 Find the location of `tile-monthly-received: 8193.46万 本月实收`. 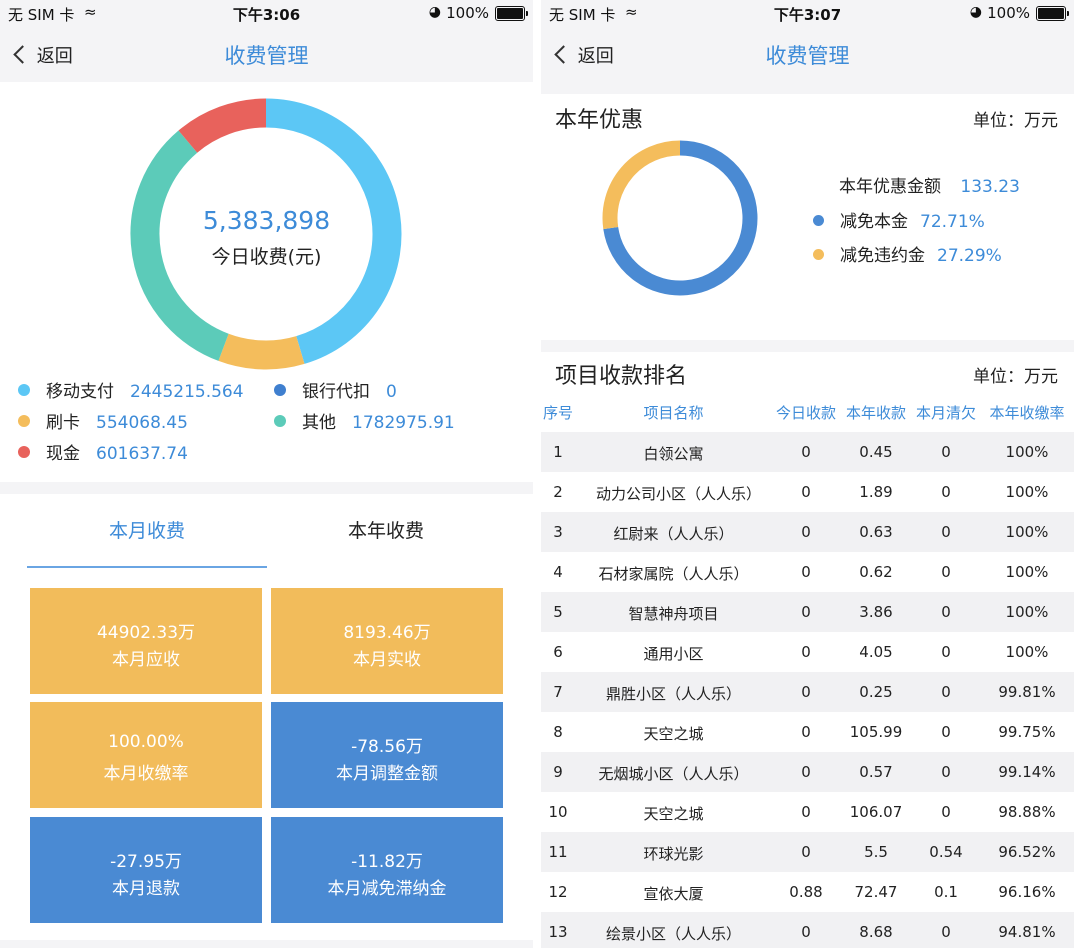

tile-monthly-received: 8193.46万 本月实收 is located at coordinates (387, 641).